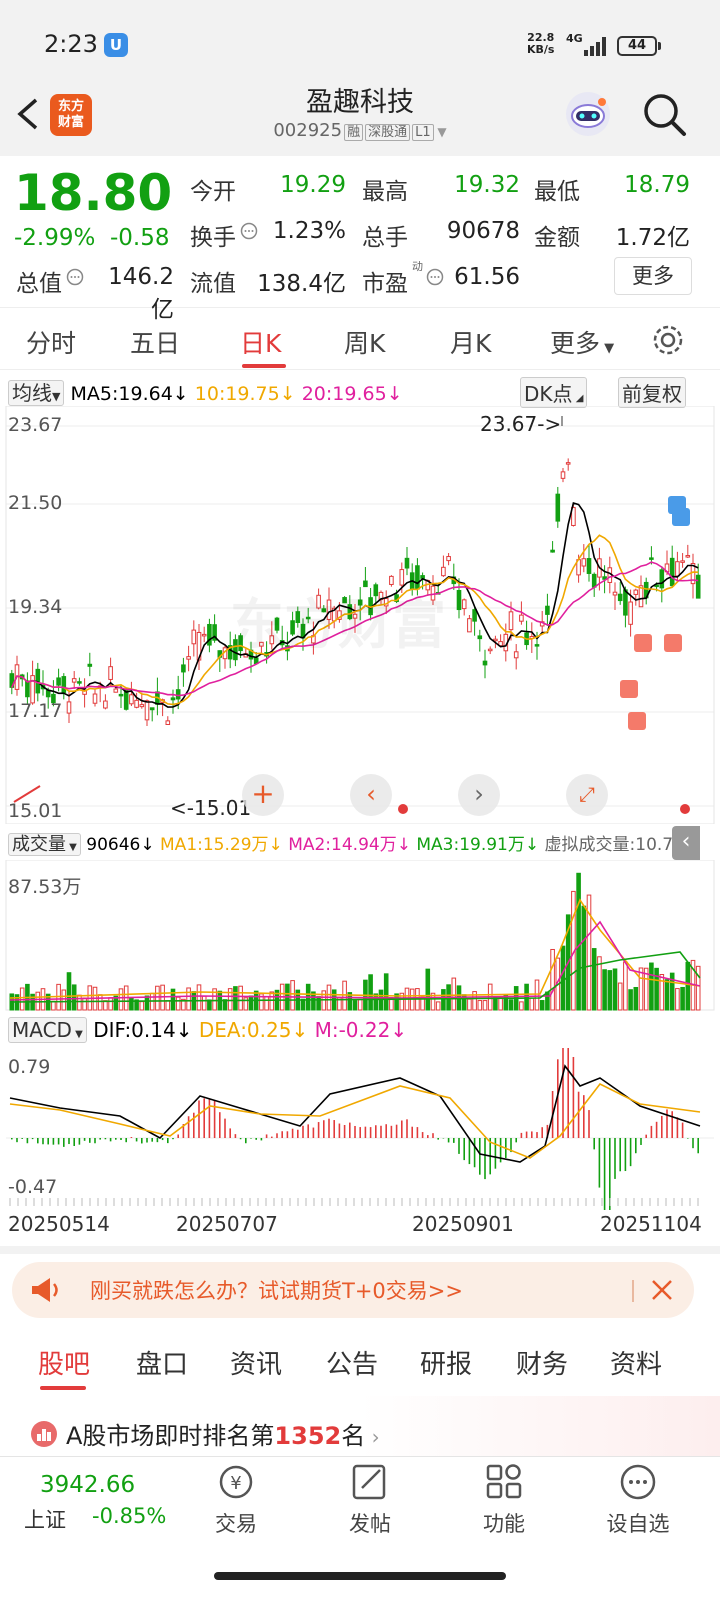  What do you see at coordinates (588, 114) in the screenshot?
I see `robot-assistant-icon` at bounding box center [588, 114].